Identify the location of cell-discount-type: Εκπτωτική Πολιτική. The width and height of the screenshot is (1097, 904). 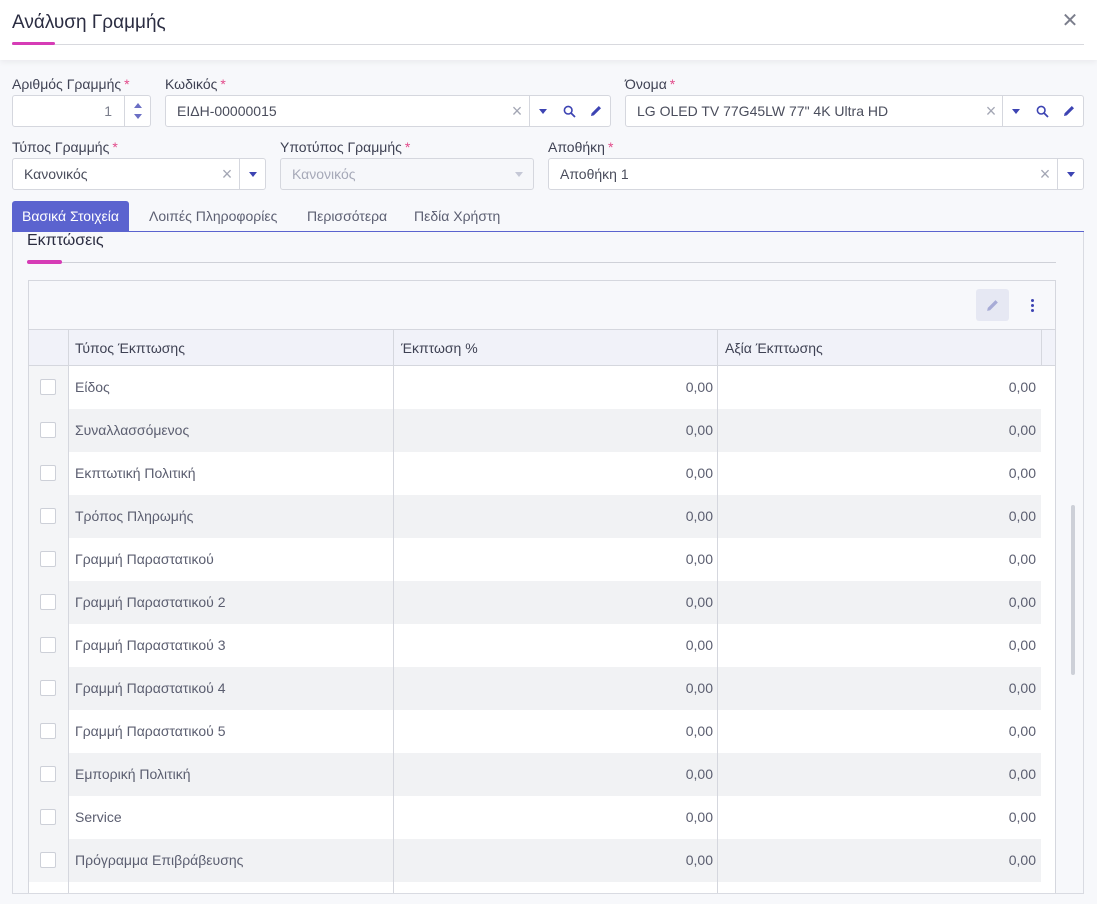
(135, 473).